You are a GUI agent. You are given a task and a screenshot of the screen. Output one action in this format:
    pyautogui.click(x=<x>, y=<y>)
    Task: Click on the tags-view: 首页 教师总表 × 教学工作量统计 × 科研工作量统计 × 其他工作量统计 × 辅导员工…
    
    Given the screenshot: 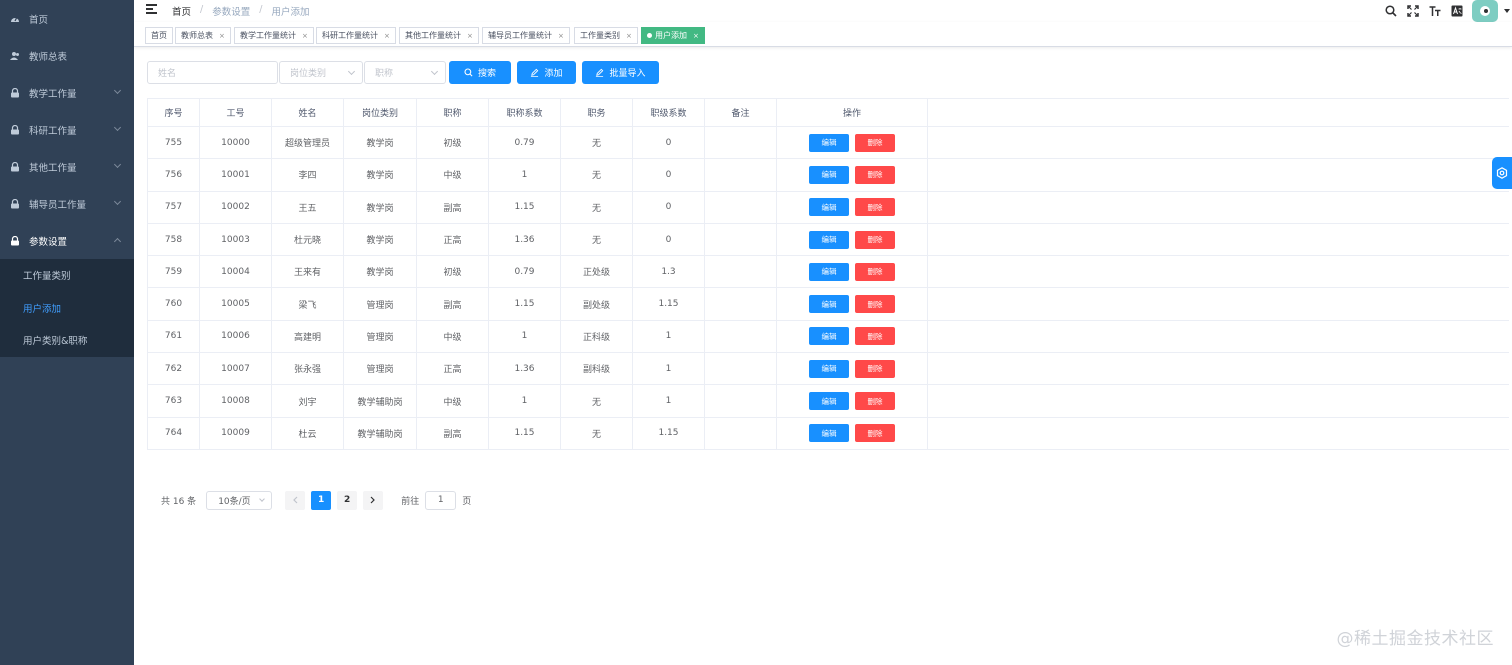 What is the action you would take?
    pyautogui.click(x=823, y=34)
    